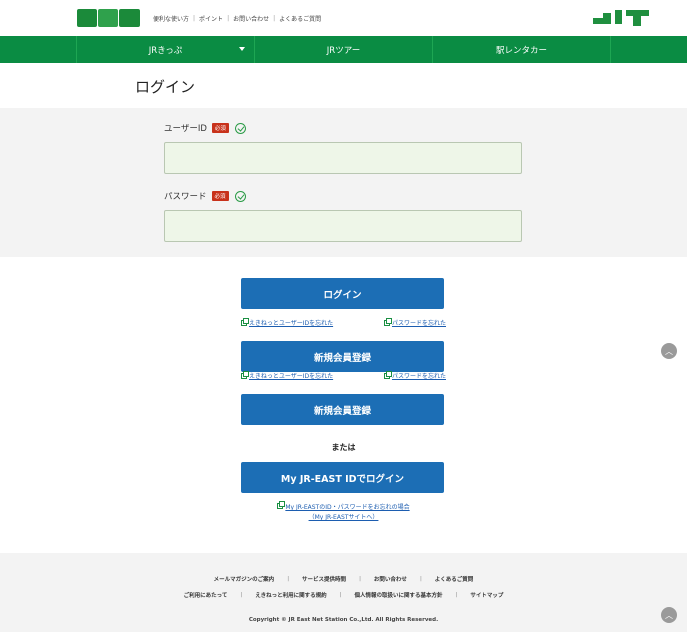 The image size is (687, 632). Describe the element at coordinates (242, 49) in the screenshot. I see `chevron-down-icon` at that location.